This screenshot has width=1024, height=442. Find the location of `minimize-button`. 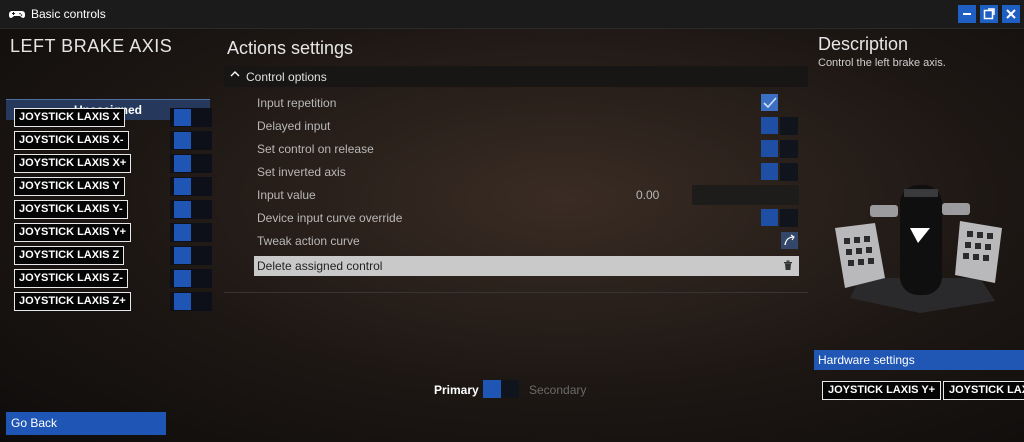

minimize-button is located at coordinates (967, 14).